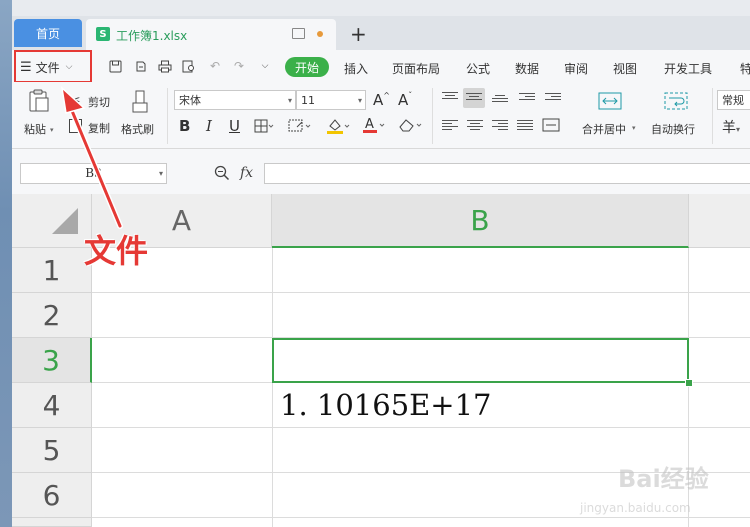 This screenshot has height=527, width=750. Describe the element at coordinates (604, 129) in the screenshot. I see `merge-center-button: 合并居中` at that location.